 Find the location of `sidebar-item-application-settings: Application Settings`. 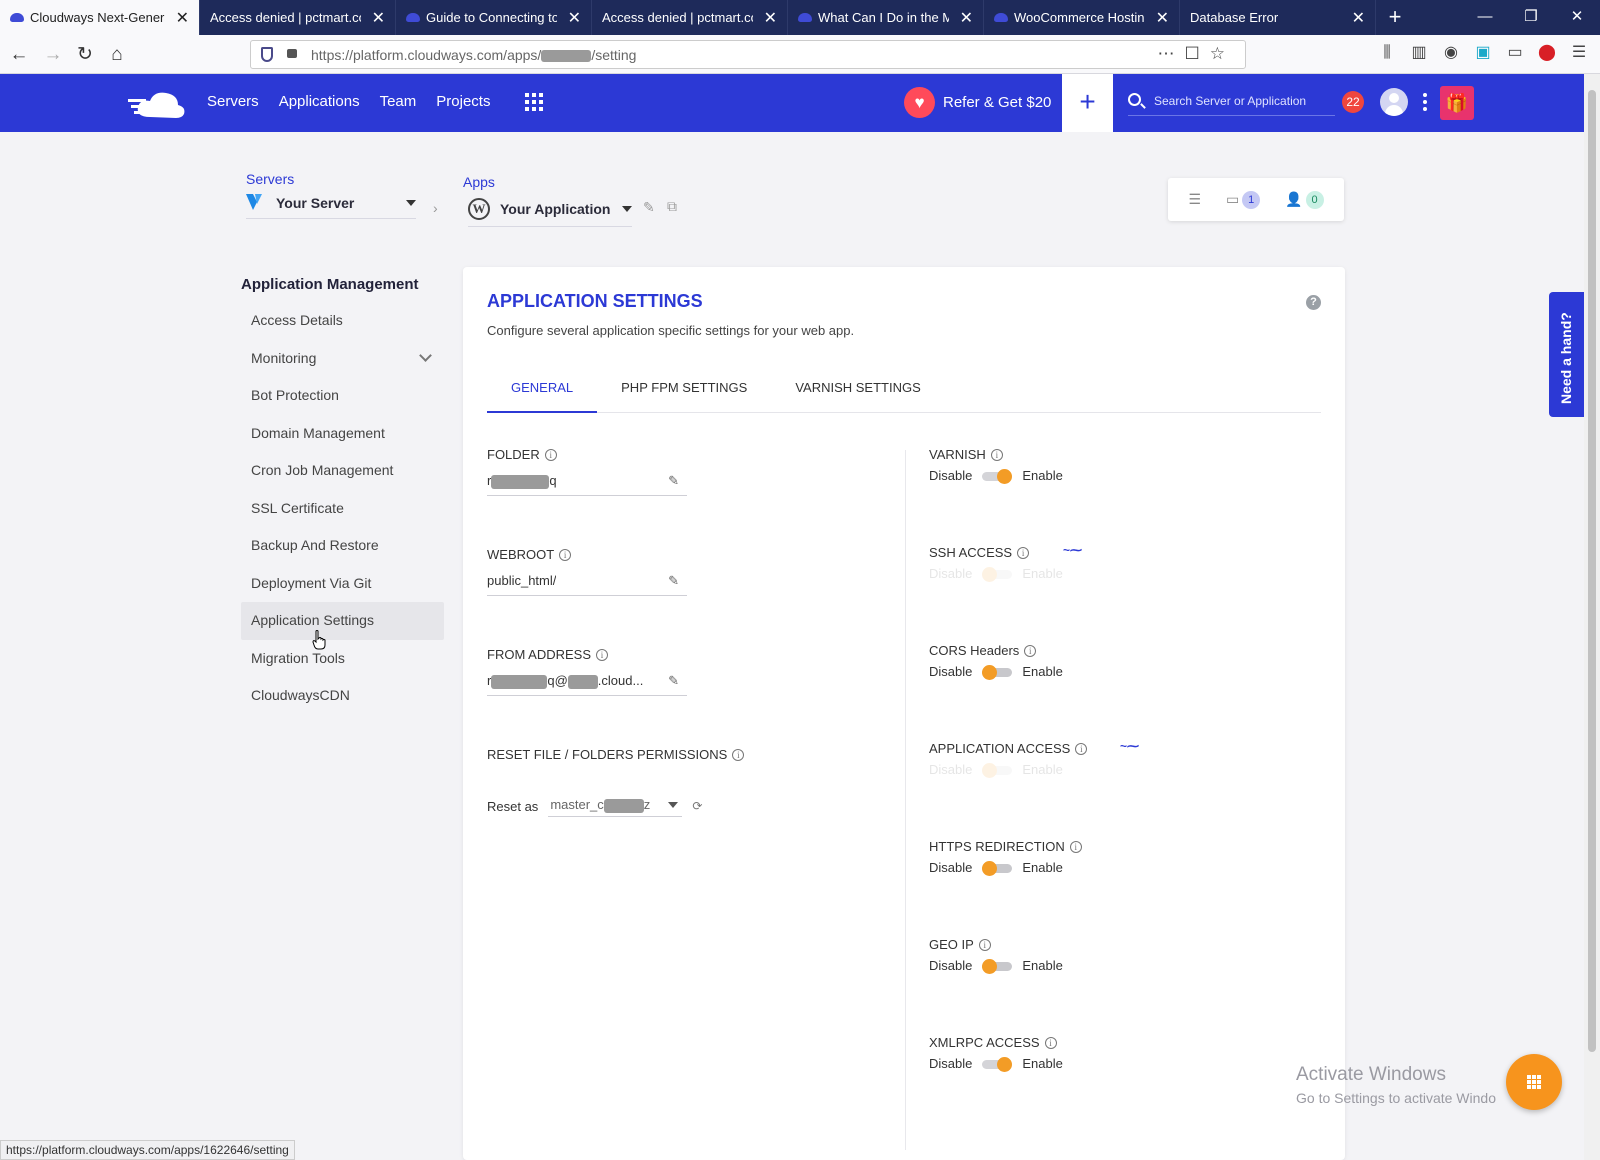

sidebar-item-application-settings: Application Settings is located at coordinates (342, 621).